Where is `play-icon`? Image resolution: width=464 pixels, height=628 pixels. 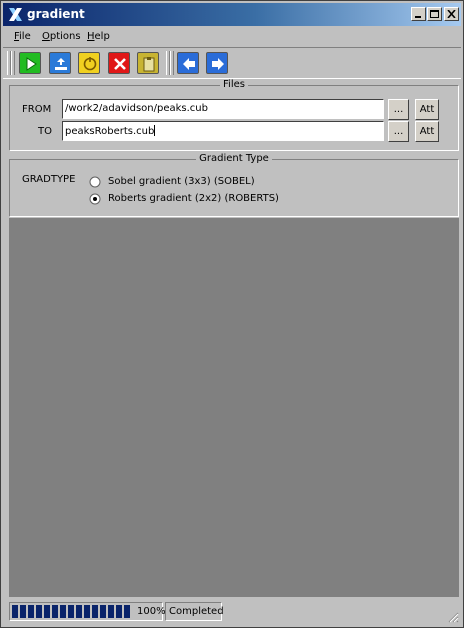 play-icon is located at coordinates (31, 64).